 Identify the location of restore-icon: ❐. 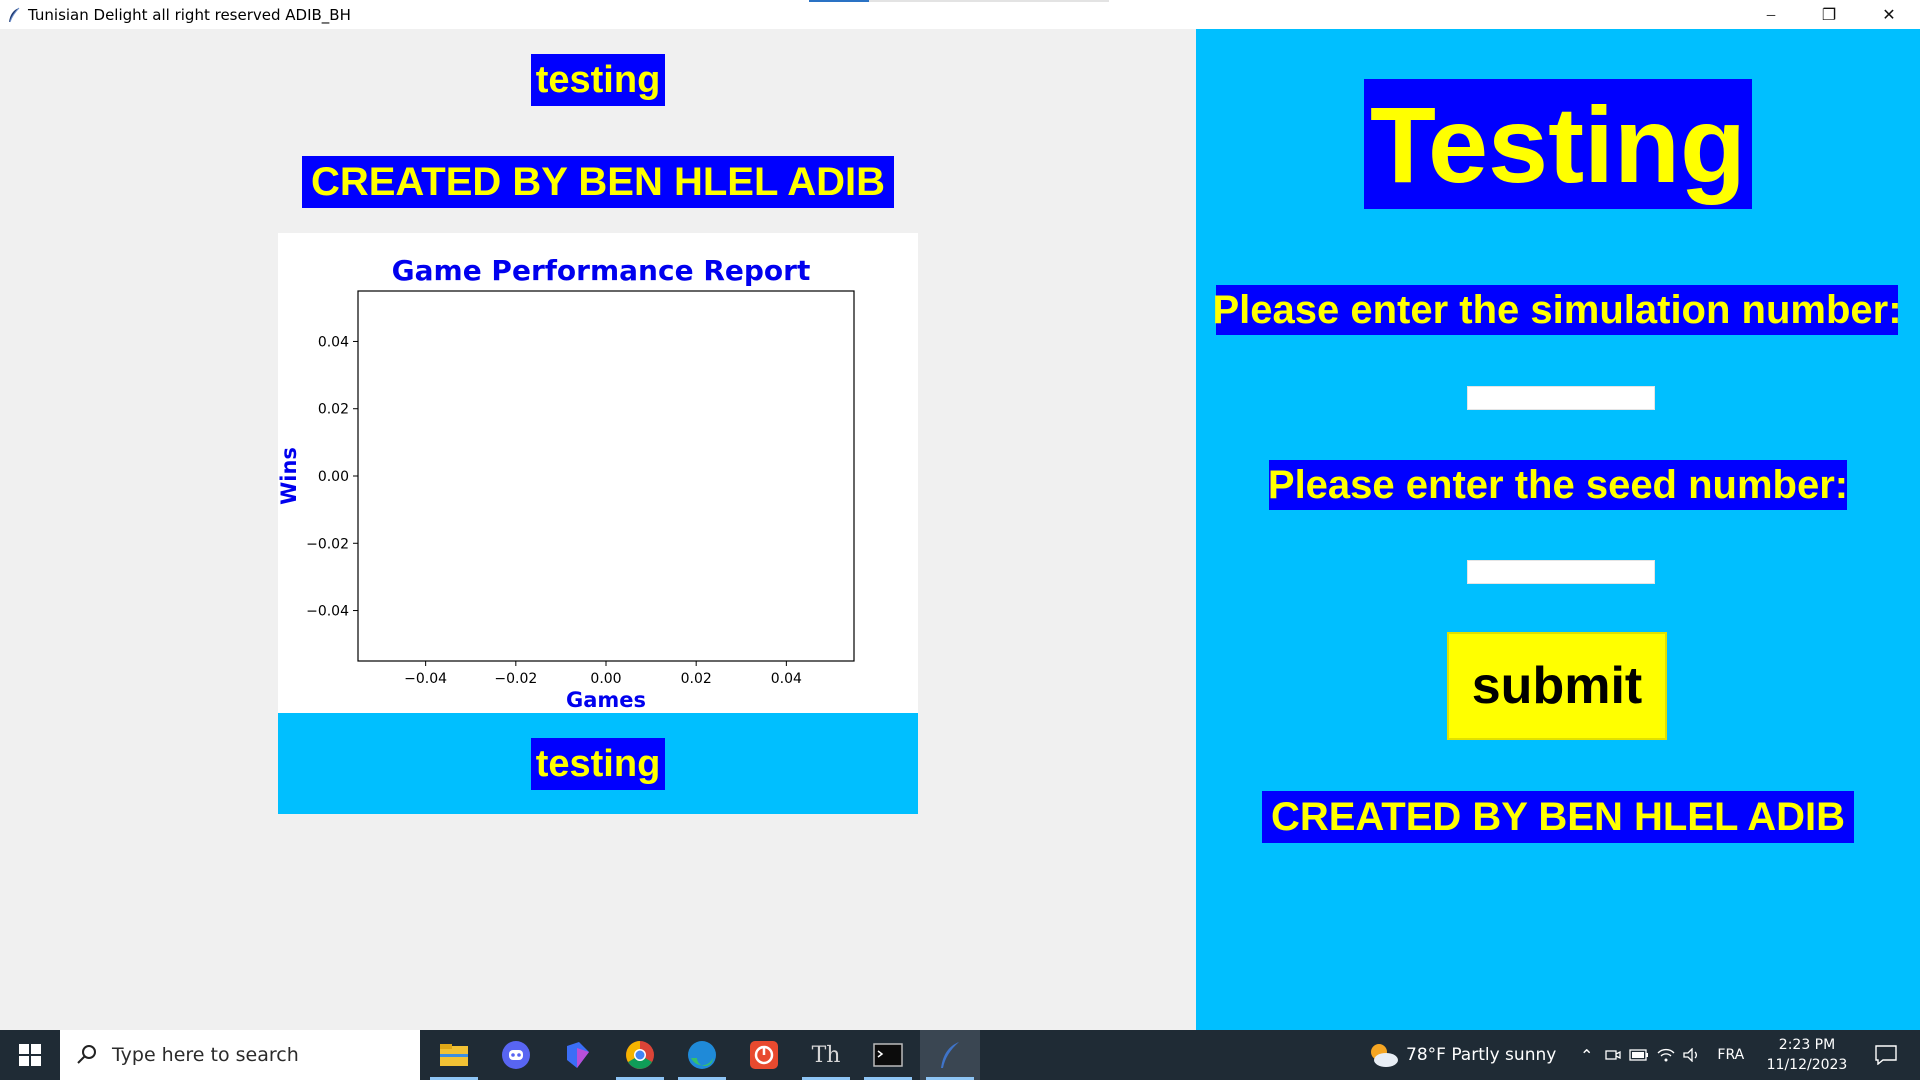
(1829, 15).